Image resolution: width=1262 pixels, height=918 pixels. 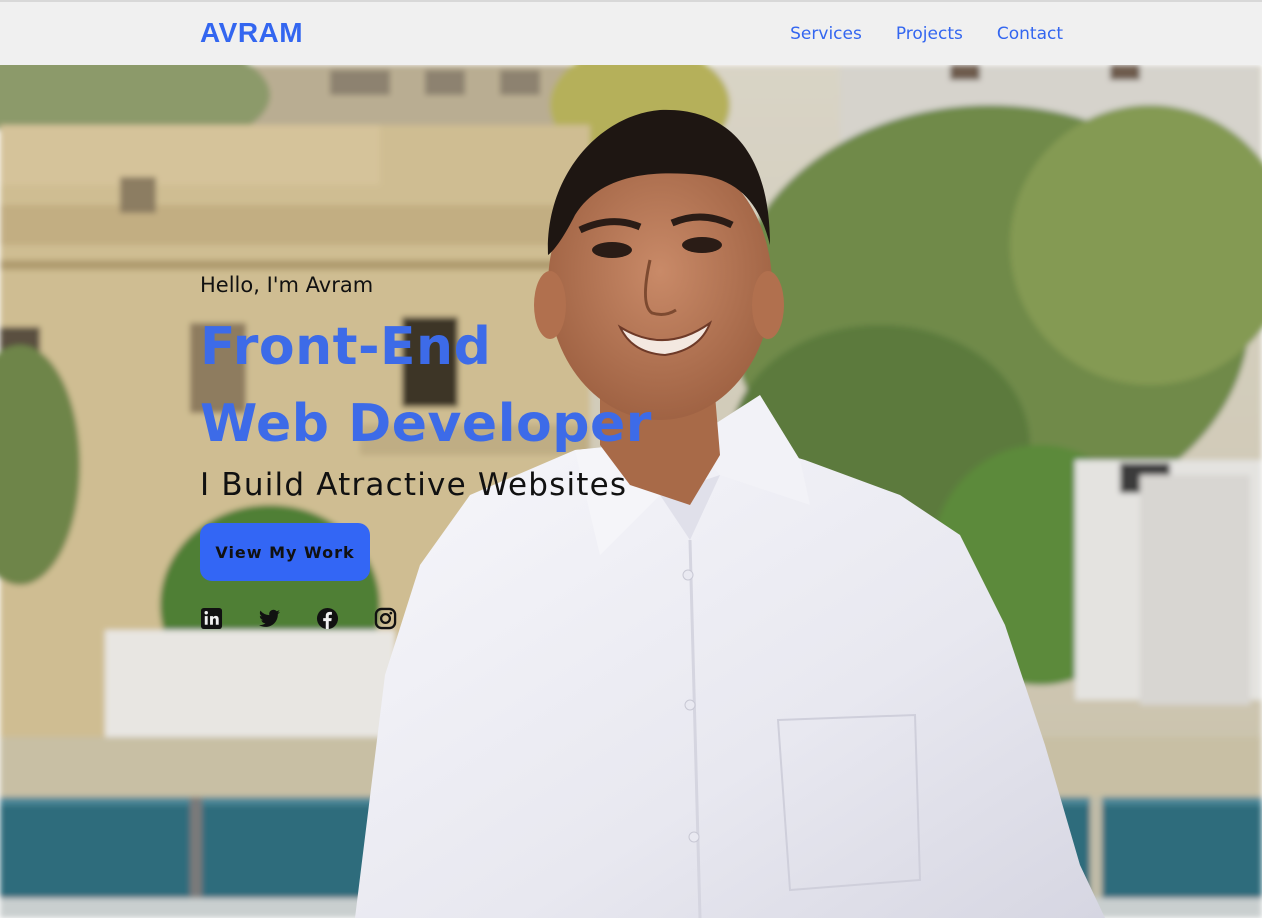 I want to click on hero-title-line1: Front-End, so click(x=346, y=347).